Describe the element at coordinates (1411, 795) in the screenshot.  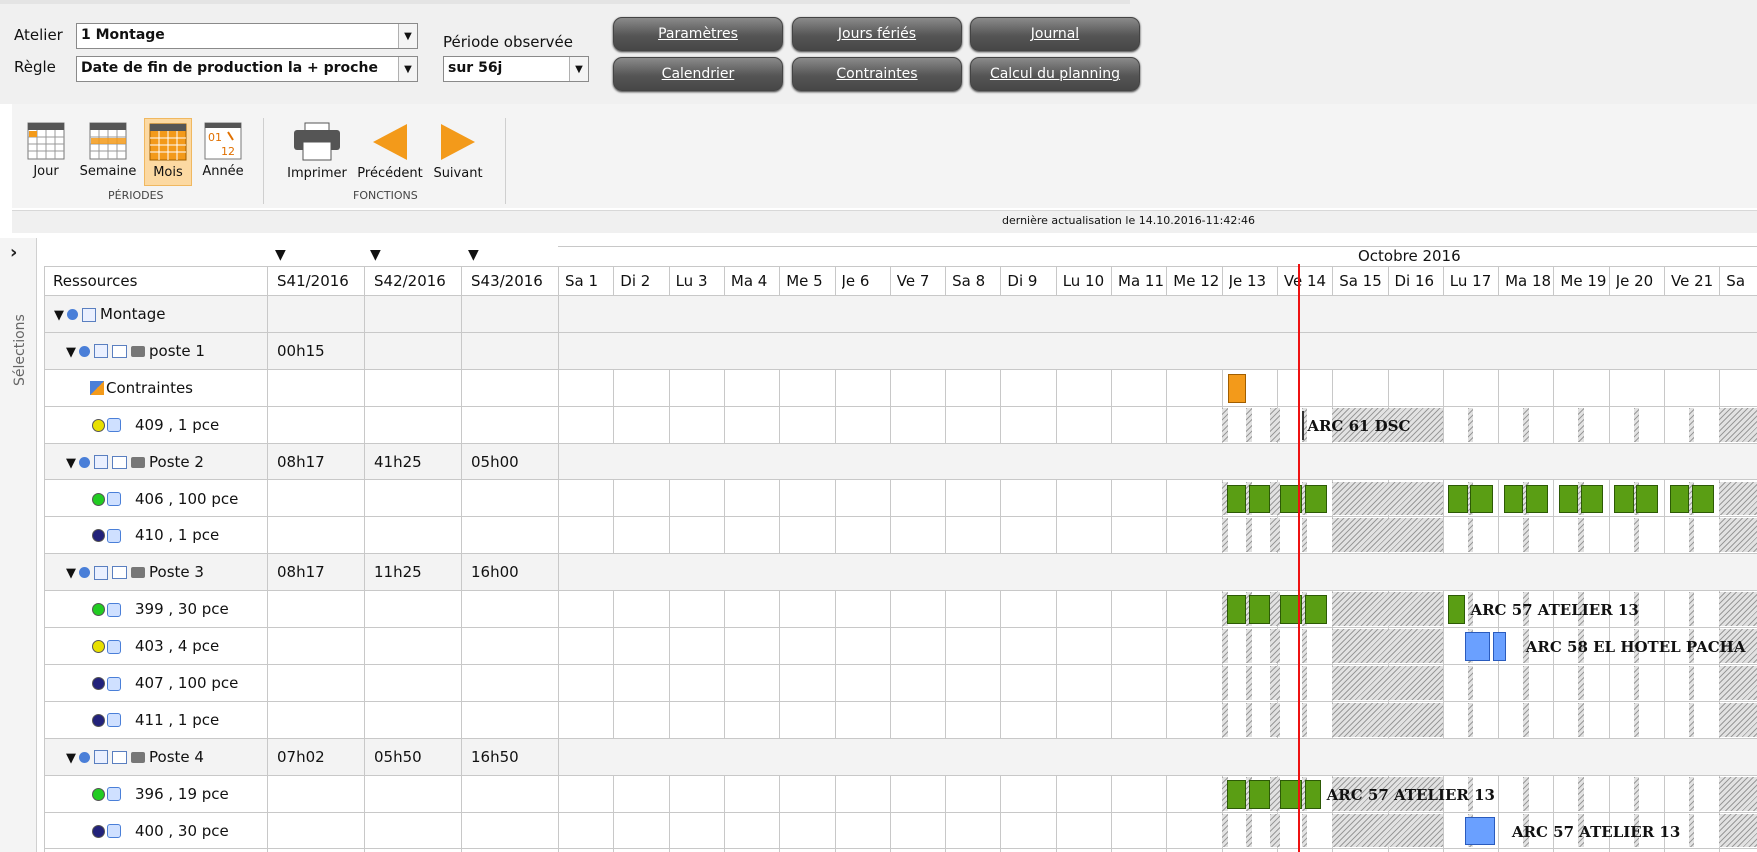
I see `task-label: ARC 57 ATELIER 13` at that location.